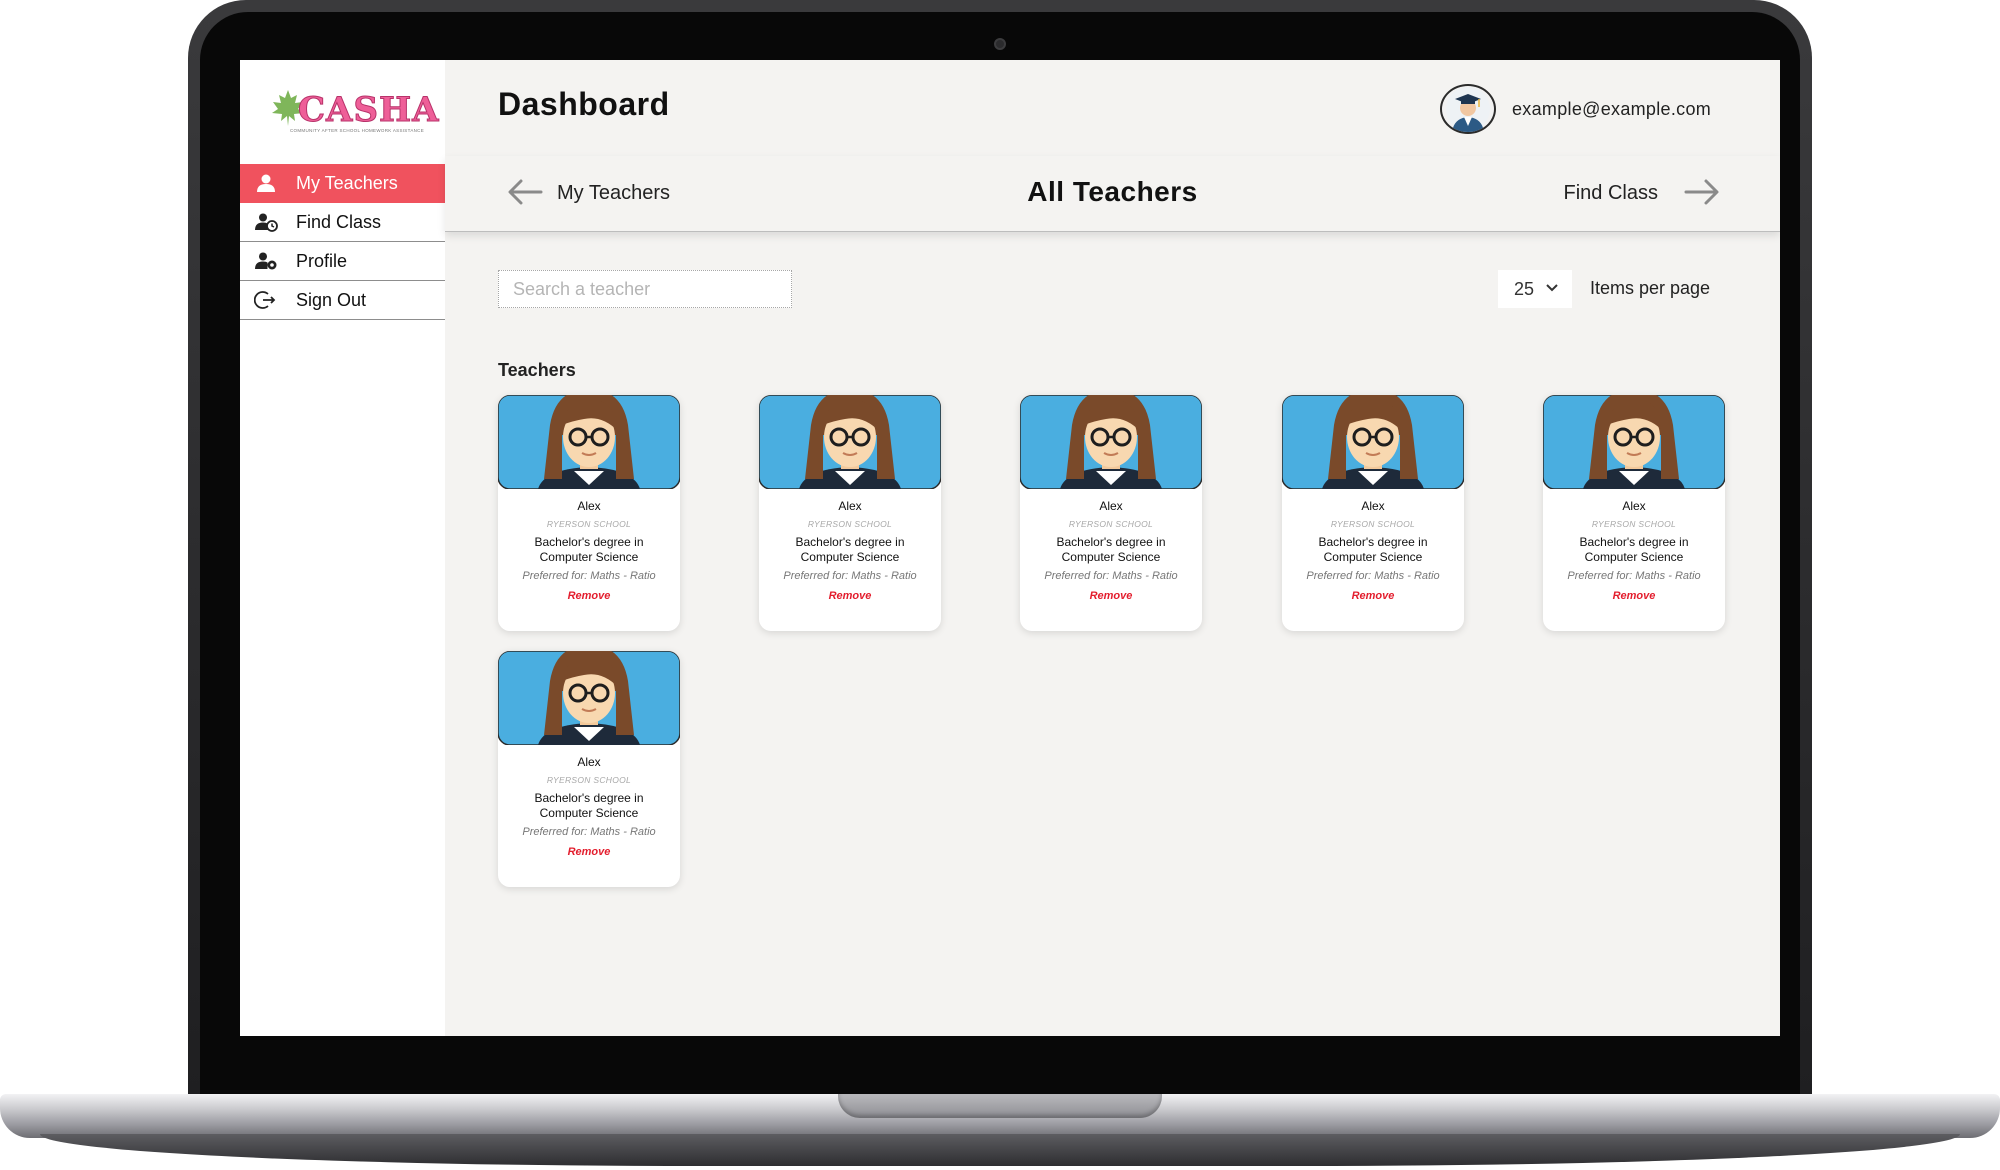 The height and width of the screenshot is (1170, 2000). What do you see at coordinates (266, 261) in the screenshot?
I see `user-gear-icon` at bounding box center [266, 261].